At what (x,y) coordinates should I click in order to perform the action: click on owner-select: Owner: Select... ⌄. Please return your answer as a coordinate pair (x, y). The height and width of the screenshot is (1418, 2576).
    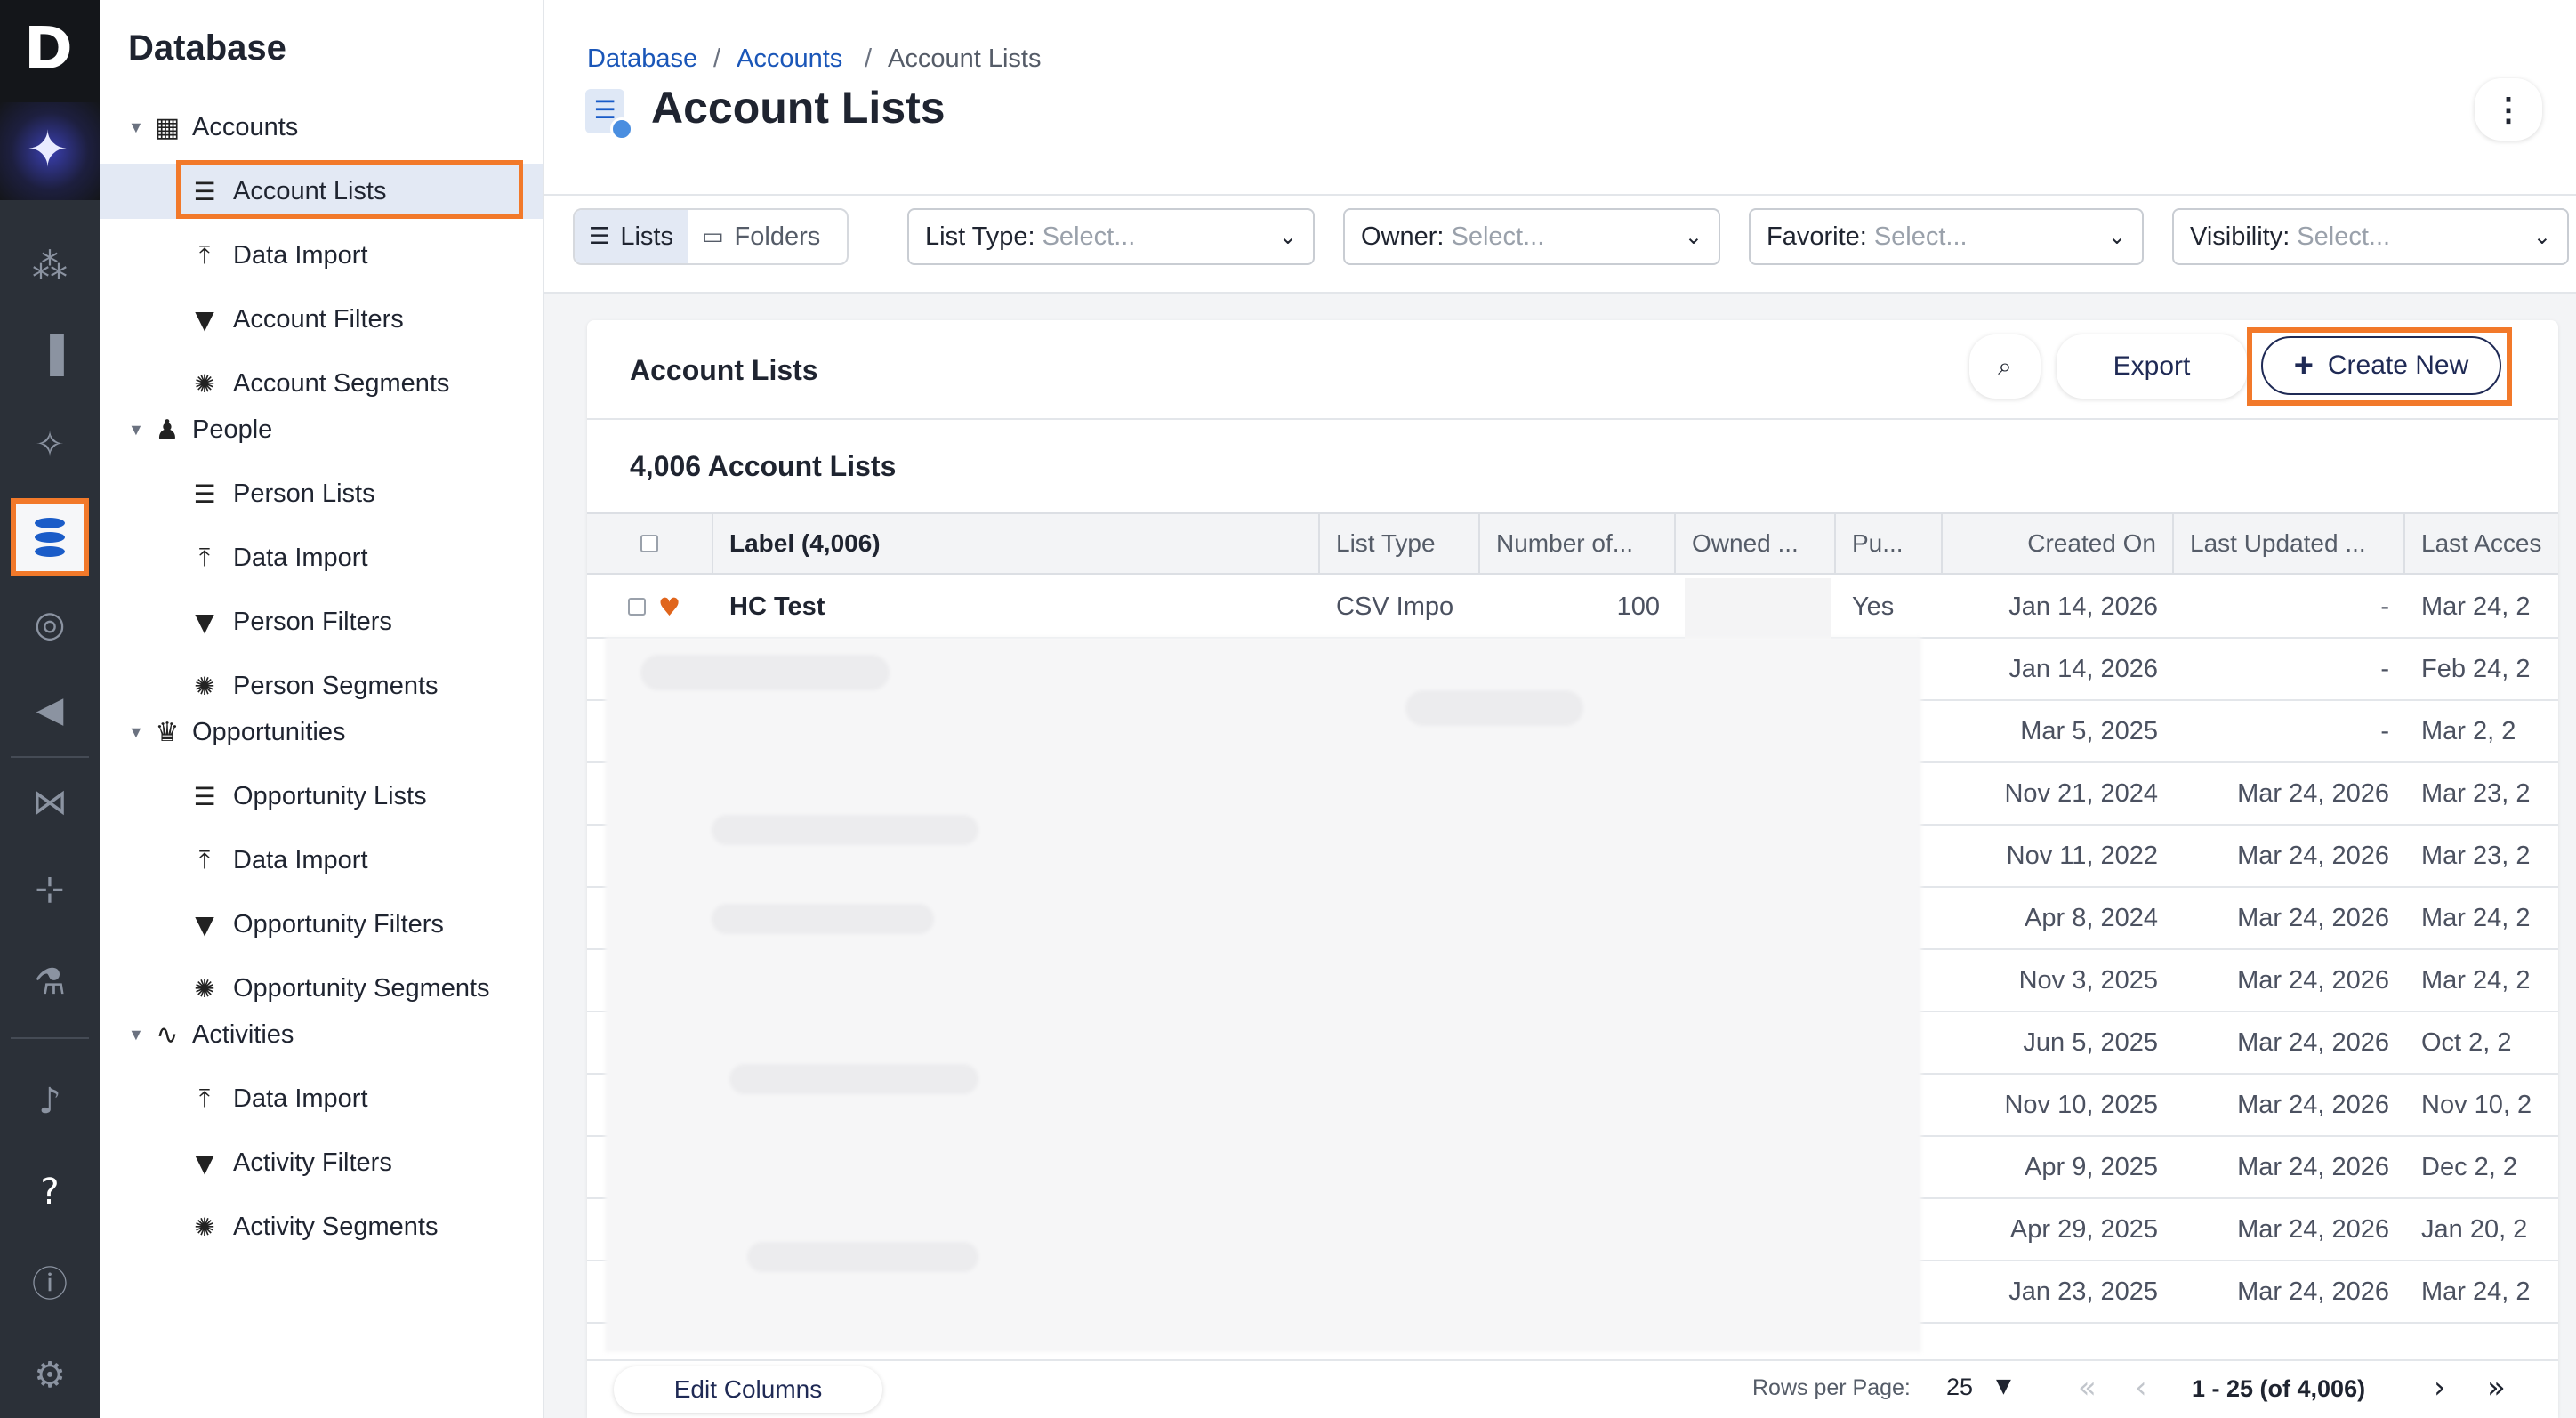
    Looking at the image, I should click on (1531, 236).